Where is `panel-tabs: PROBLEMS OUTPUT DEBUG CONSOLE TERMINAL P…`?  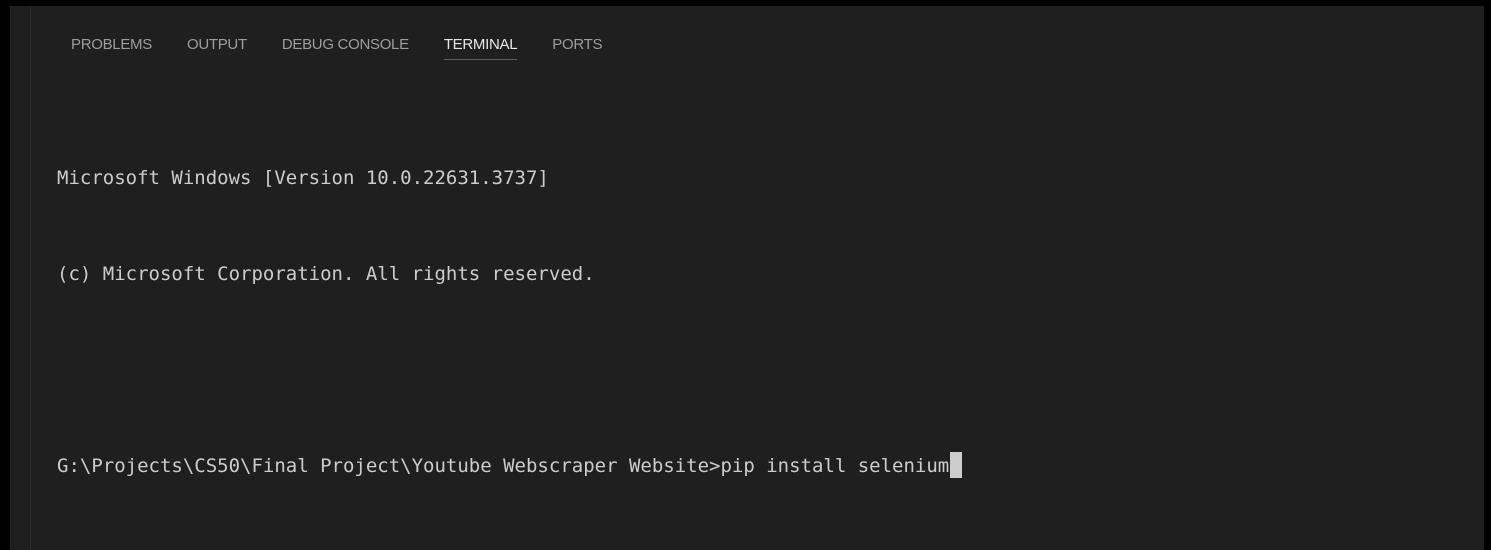 panel-tabs: PROBLEMS OUTPUT DEBUG CONSOLE TERMINAL P… is located at coordinates (354, 56).